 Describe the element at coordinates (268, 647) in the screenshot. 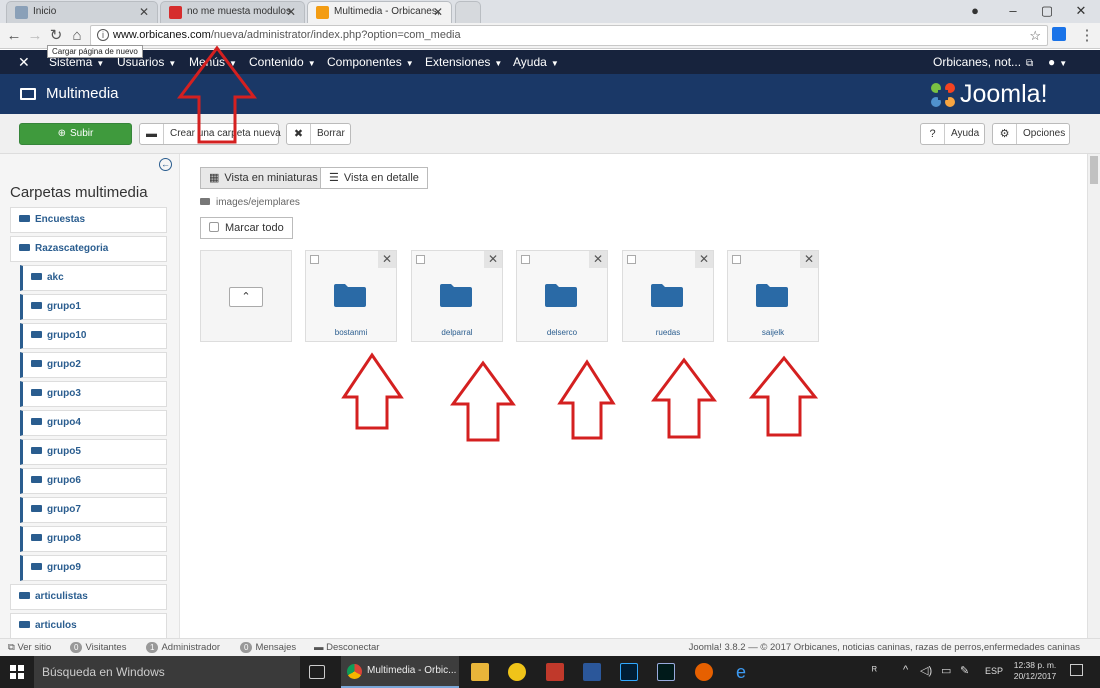

I see `messages-status: 0 Mensajes` at that location.